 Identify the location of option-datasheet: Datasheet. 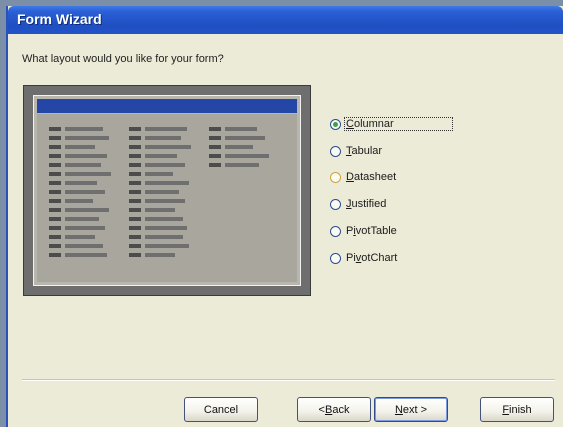
(364, 177).